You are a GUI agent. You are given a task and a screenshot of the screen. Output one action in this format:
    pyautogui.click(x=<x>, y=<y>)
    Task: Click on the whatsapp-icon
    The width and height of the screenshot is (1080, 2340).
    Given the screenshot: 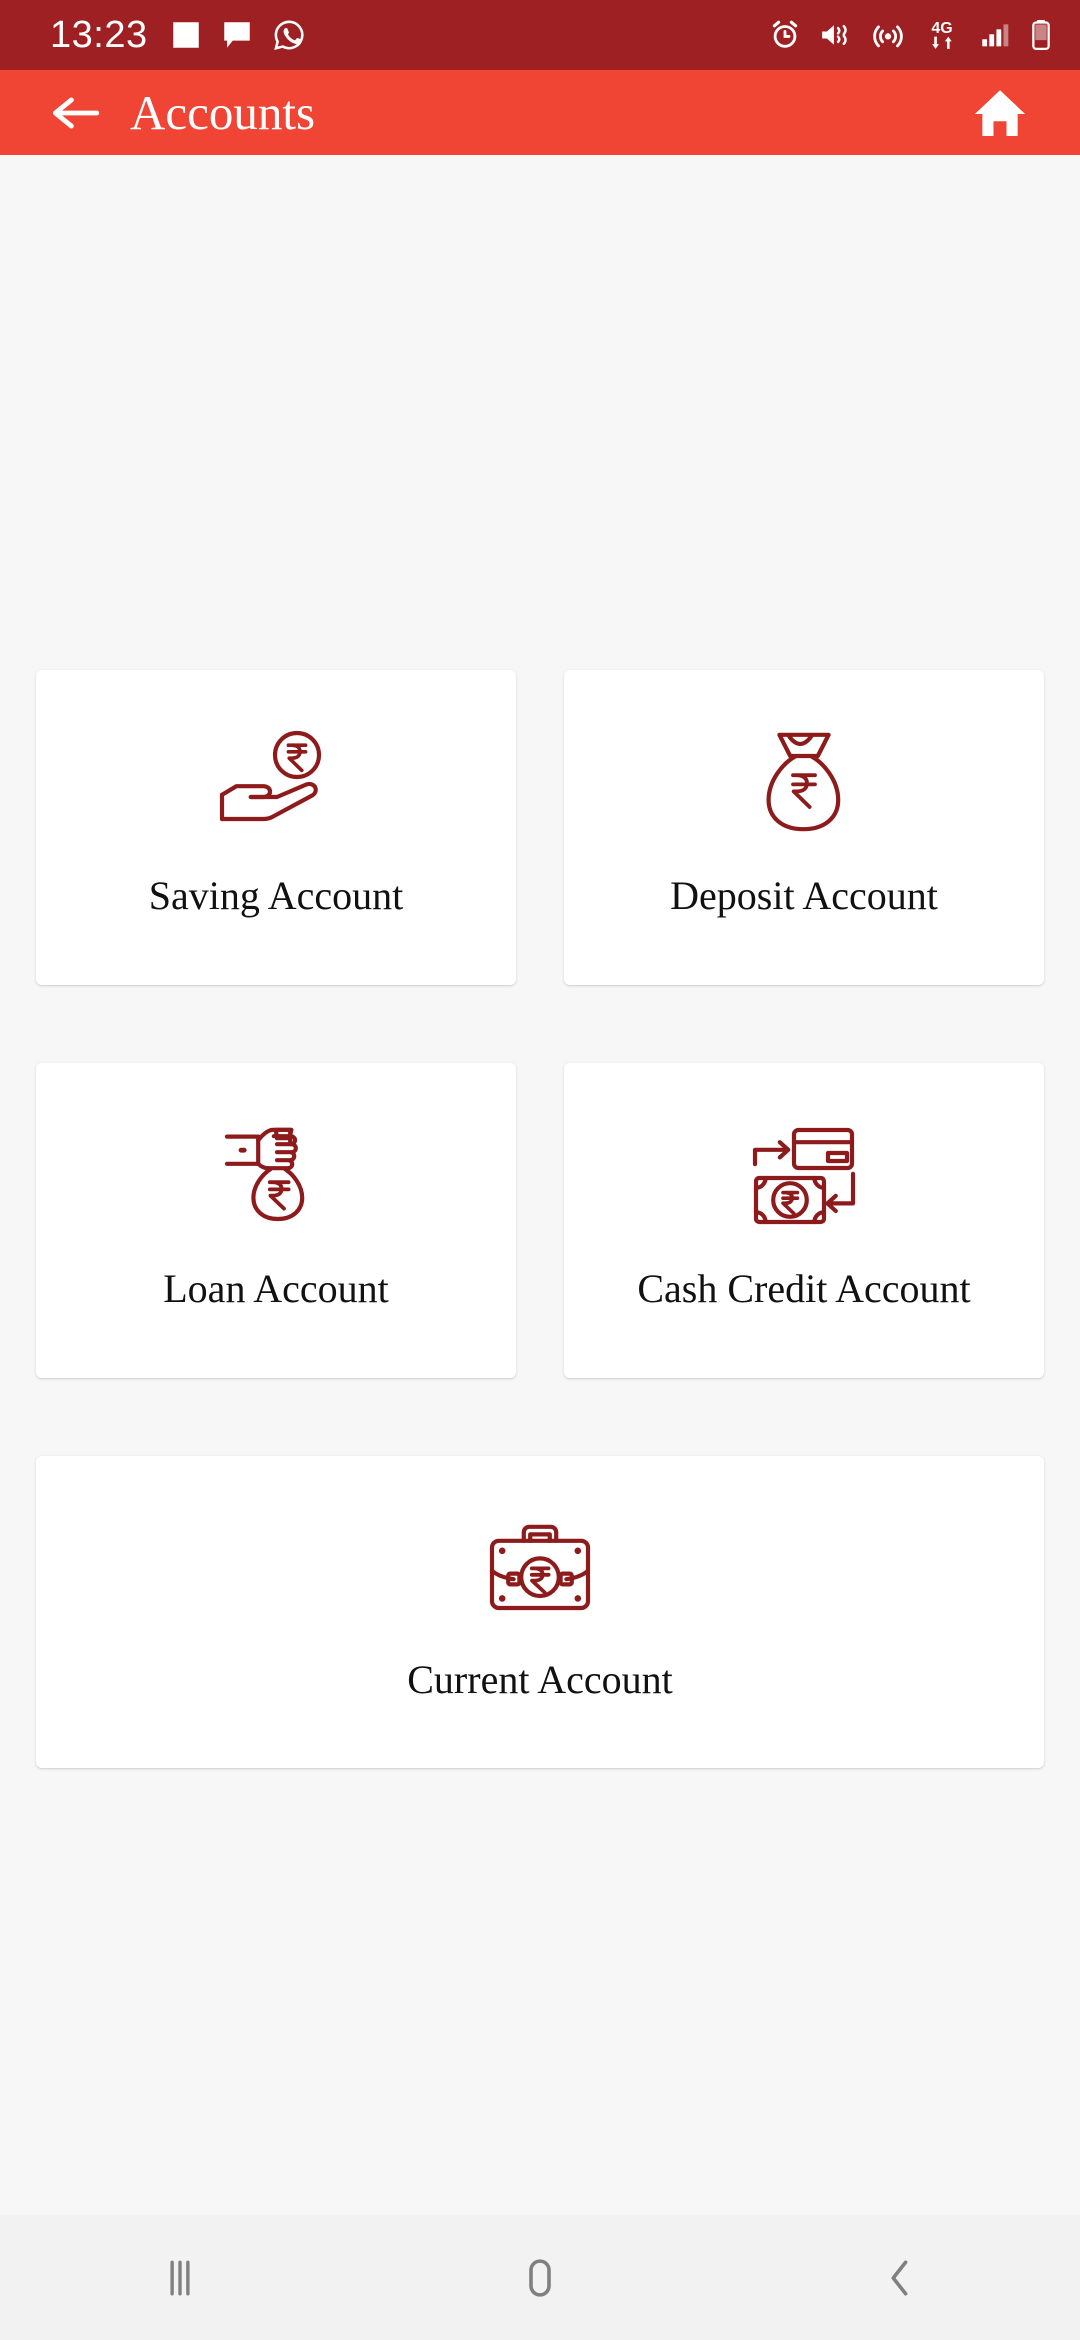 What is the action you would take?
    pyautogui.click(x=288, y=35)
    